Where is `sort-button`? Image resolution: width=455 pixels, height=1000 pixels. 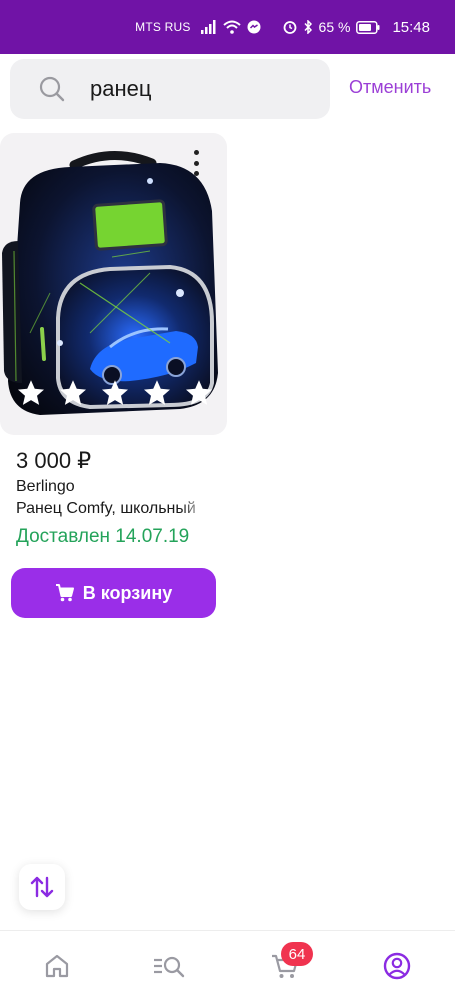
sort-button is located at coordinates (42, 887).